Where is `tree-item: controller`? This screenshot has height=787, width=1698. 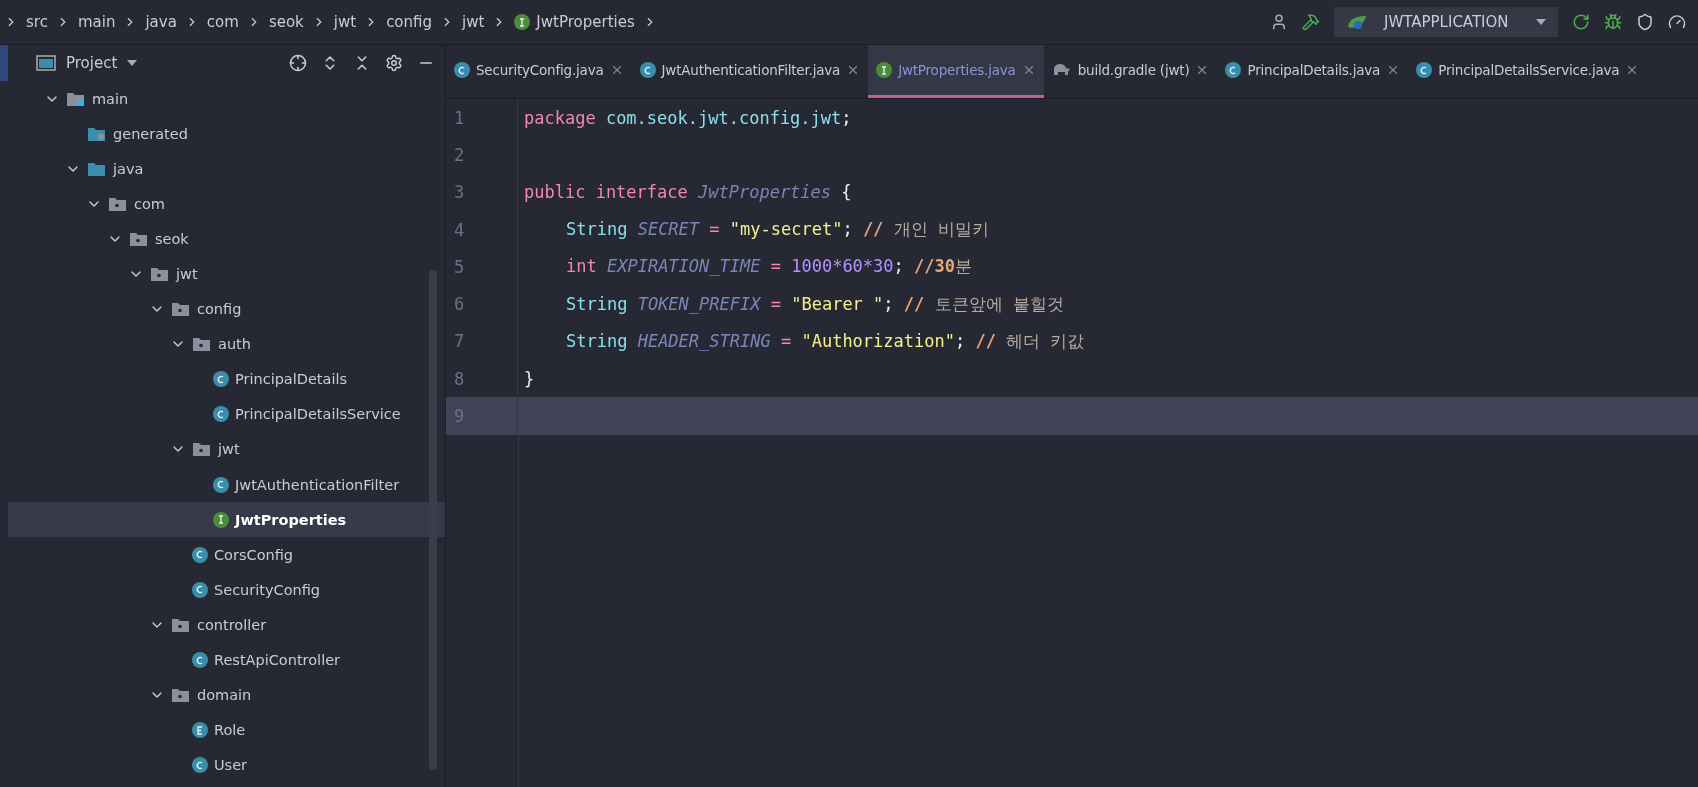 tree-item: controller is located at coordinates (226, 625).